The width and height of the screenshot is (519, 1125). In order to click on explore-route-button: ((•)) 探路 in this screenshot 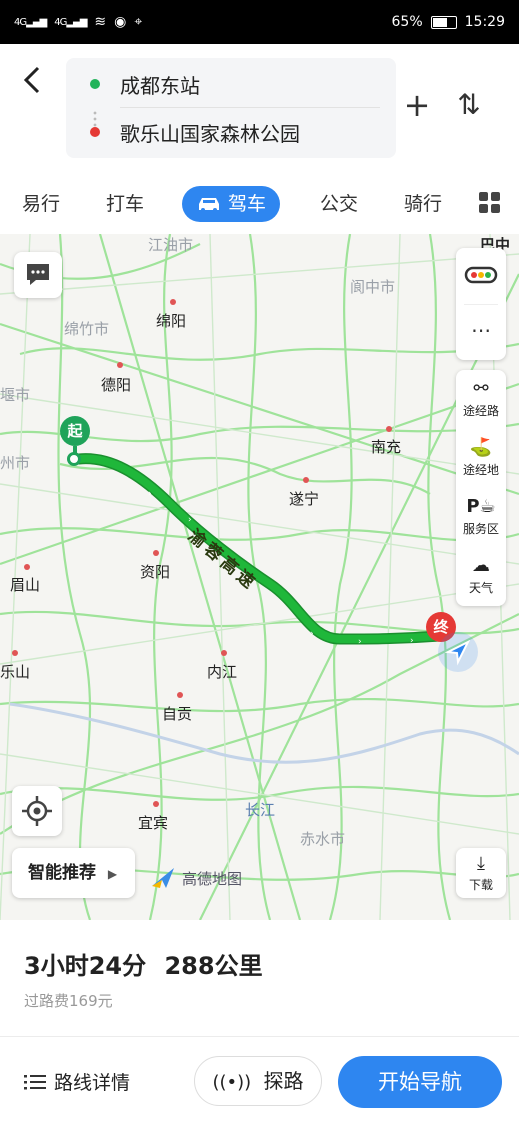, I will do `click(258, 1081)`.